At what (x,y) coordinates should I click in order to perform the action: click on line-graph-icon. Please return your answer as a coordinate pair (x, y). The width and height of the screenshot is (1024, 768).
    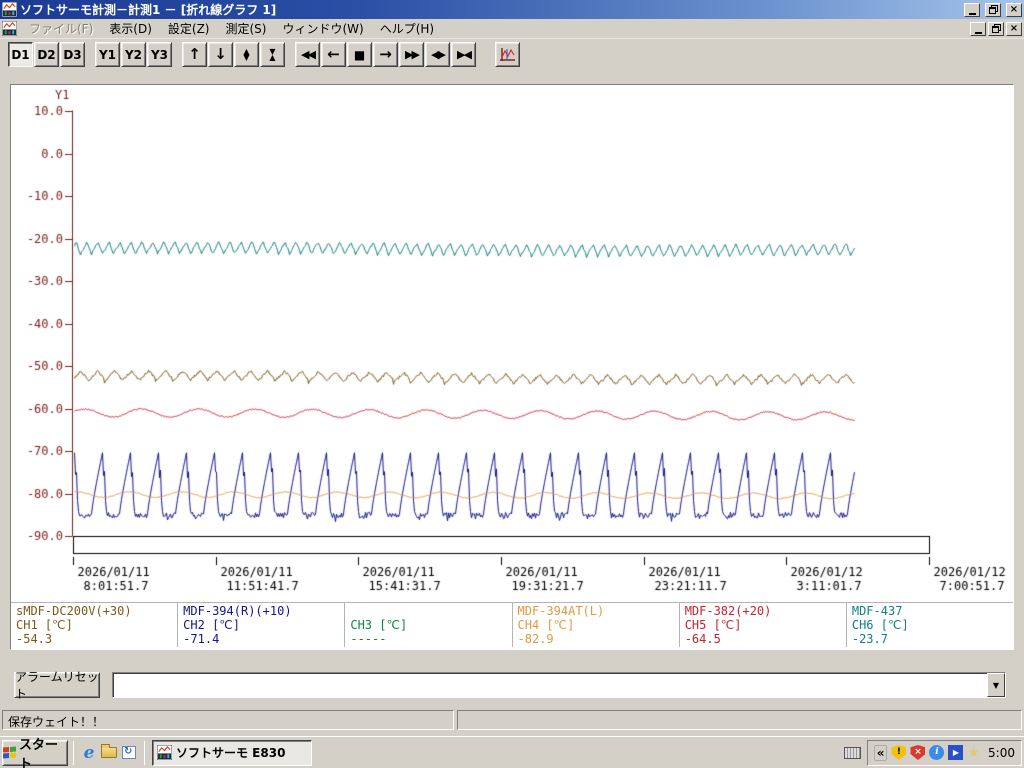
    Looking at the image, I should click on (507, 54).